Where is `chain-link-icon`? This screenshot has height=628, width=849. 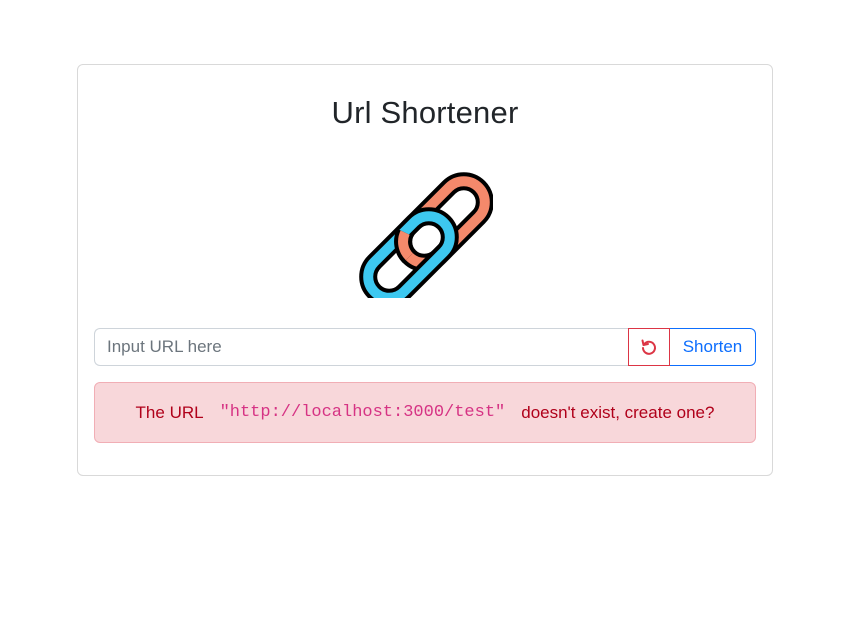 chain-link-icon is located at coordinates (426, 235).